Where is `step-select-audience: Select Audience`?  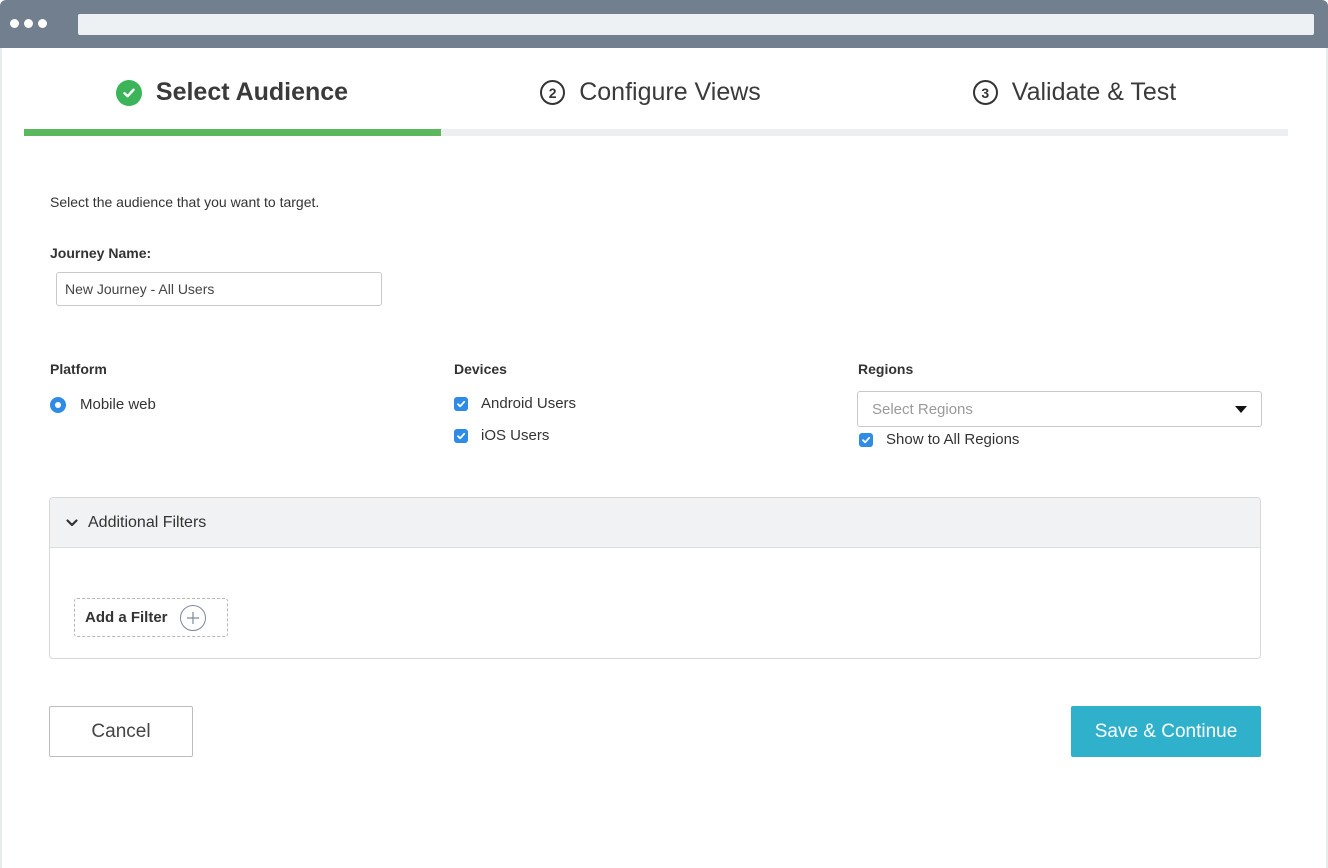 step-select-audience: Select Audience is located at coordinates (232, 92).